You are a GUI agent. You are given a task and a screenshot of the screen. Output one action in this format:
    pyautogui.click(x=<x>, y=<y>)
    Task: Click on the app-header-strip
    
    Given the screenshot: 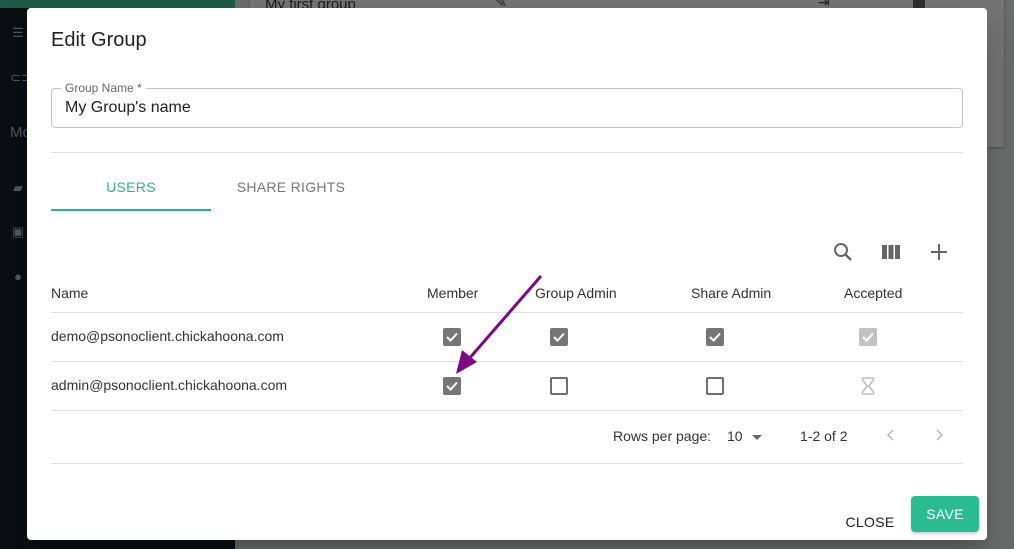 What is the action you would take?
    pyautogui.click(x=117, y=4)
    